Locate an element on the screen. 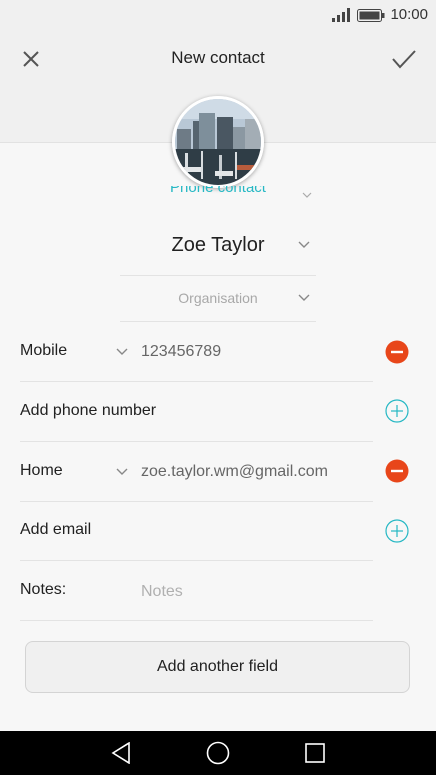 This screenshot has height=775, width=436. signal-icon is located at coordinates (341, 15).